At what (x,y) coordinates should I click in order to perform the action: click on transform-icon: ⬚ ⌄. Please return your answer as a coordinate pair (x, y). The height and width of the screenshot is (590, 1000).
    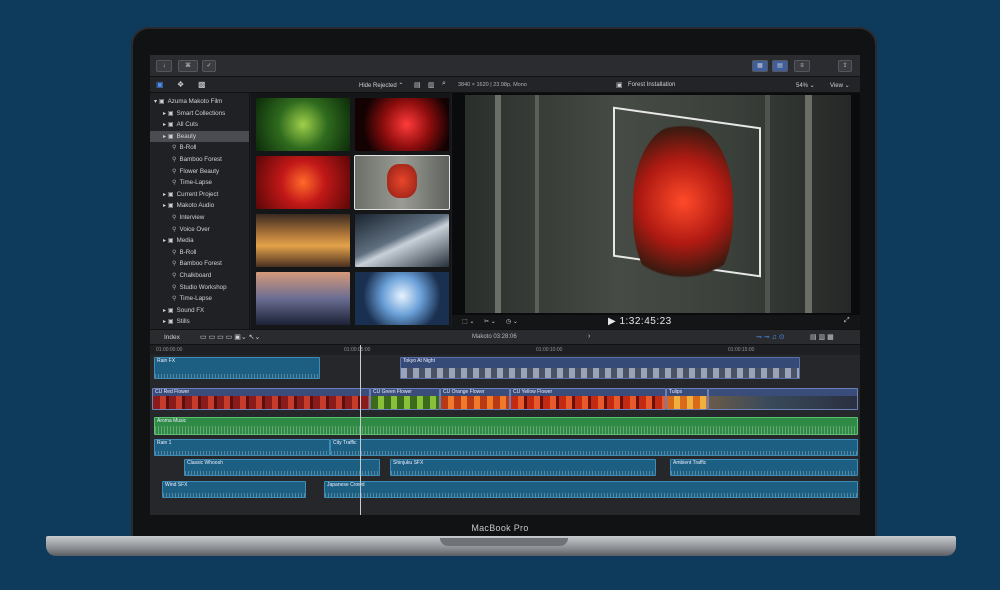
    Looking at the image, I should click on (468, 321).